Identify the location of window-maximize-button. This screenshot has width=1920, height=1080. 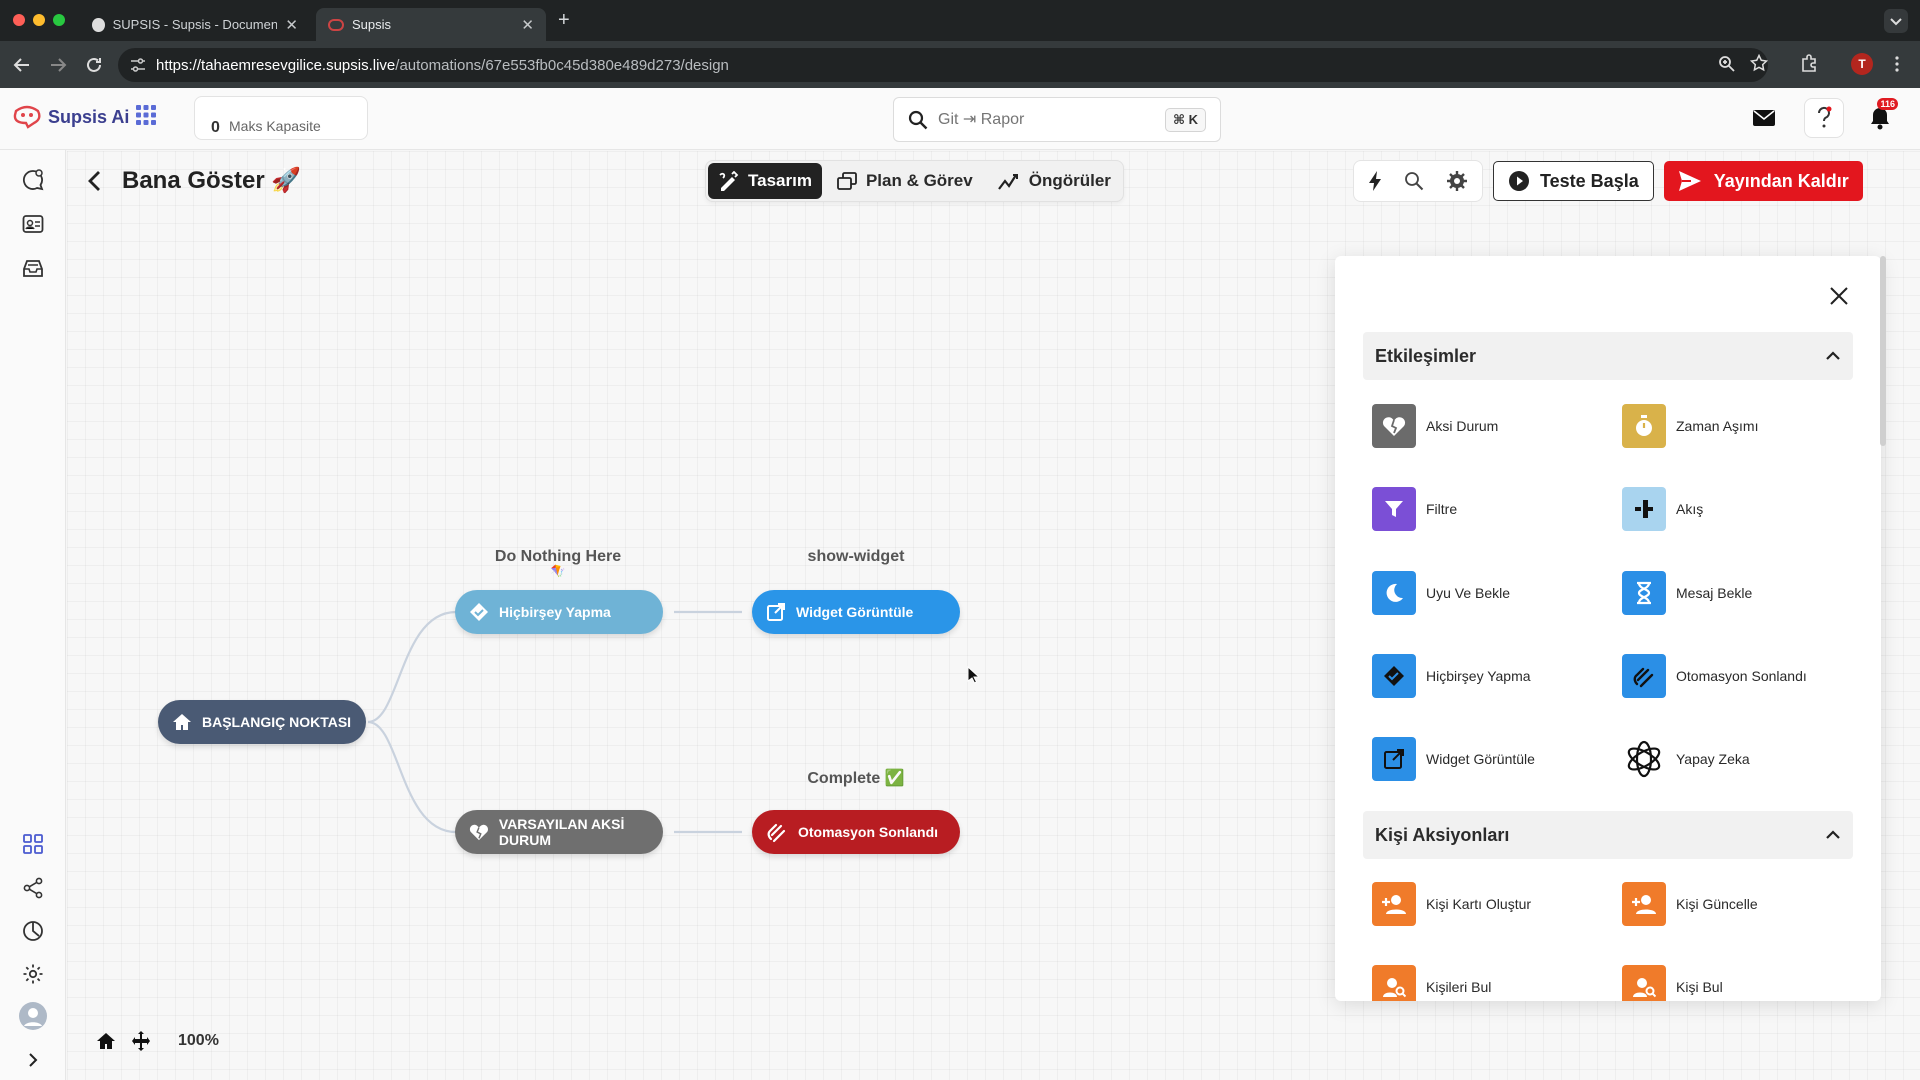
(59, 20).